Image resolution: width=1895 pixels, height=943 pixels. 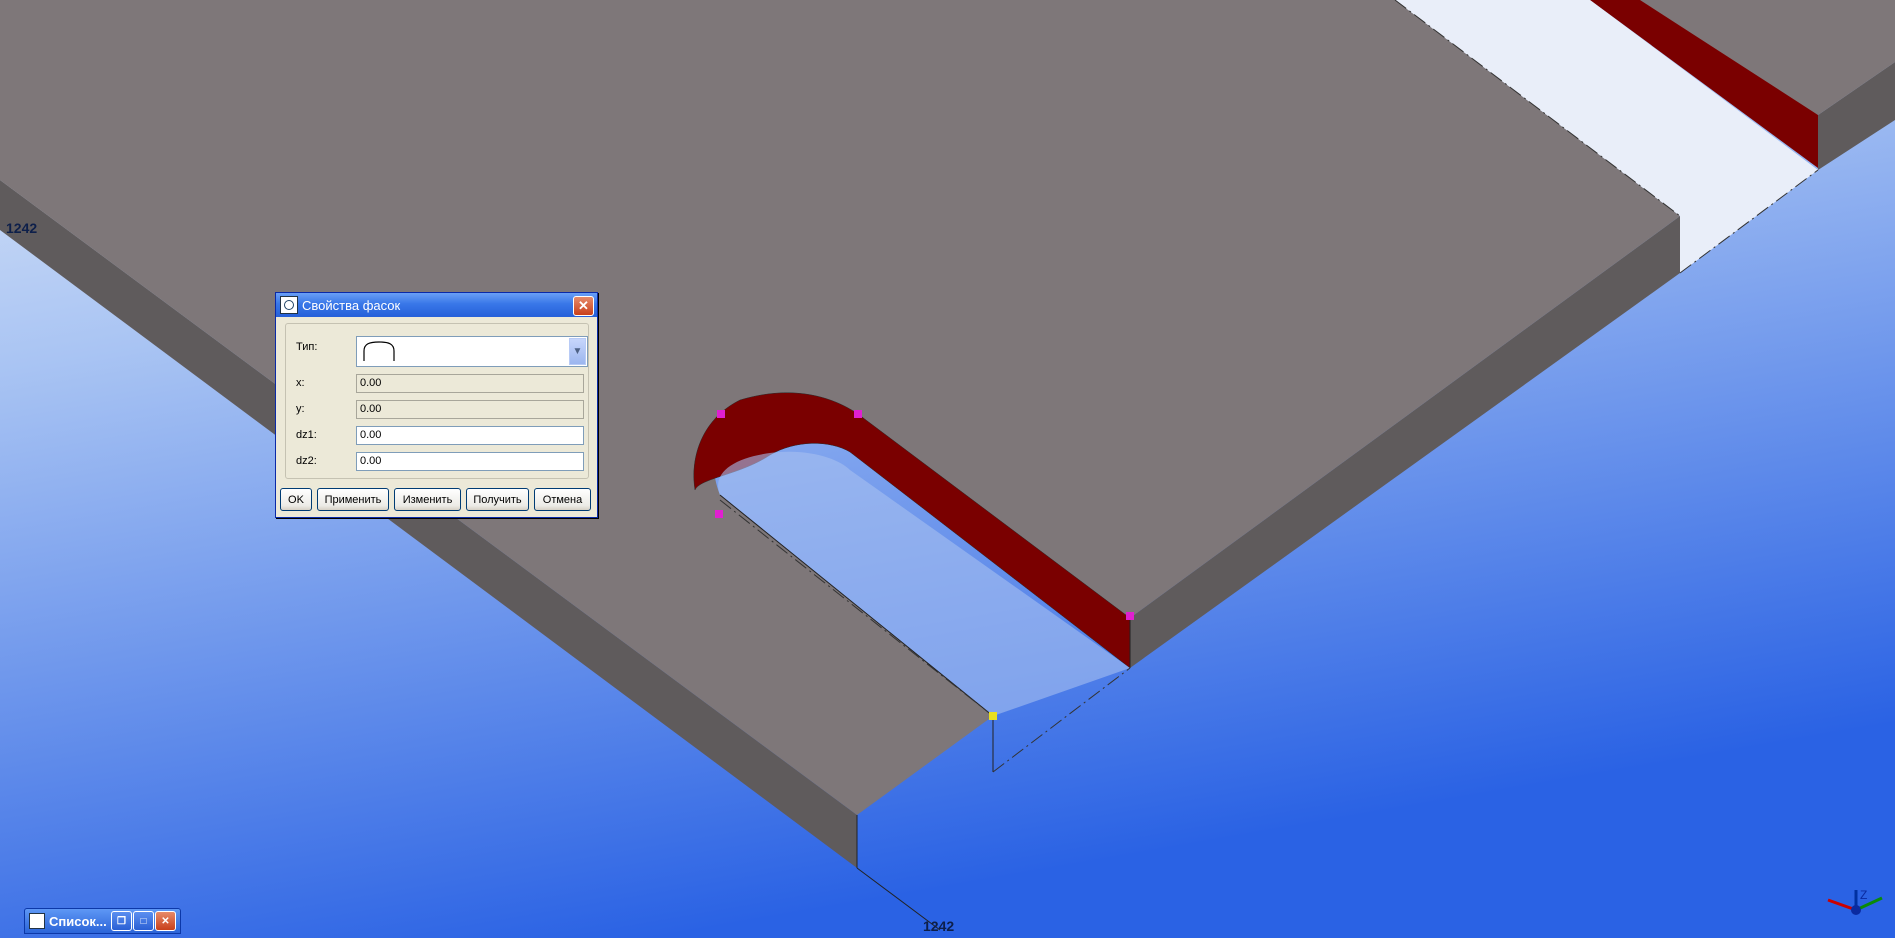 What do you see at coordinates (993, 716) in the screenshot?
I see `handle-point-selected` at bounding box center [993, 716].